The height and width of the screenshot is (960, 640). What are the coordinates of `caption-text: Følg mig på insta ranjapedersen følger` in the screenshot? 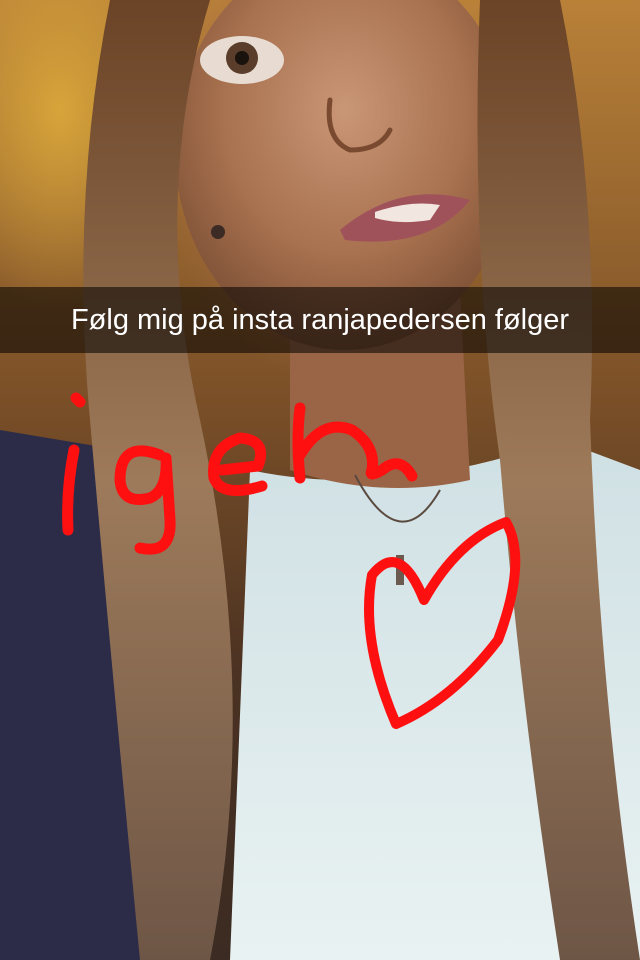 It's located at (320, 319).